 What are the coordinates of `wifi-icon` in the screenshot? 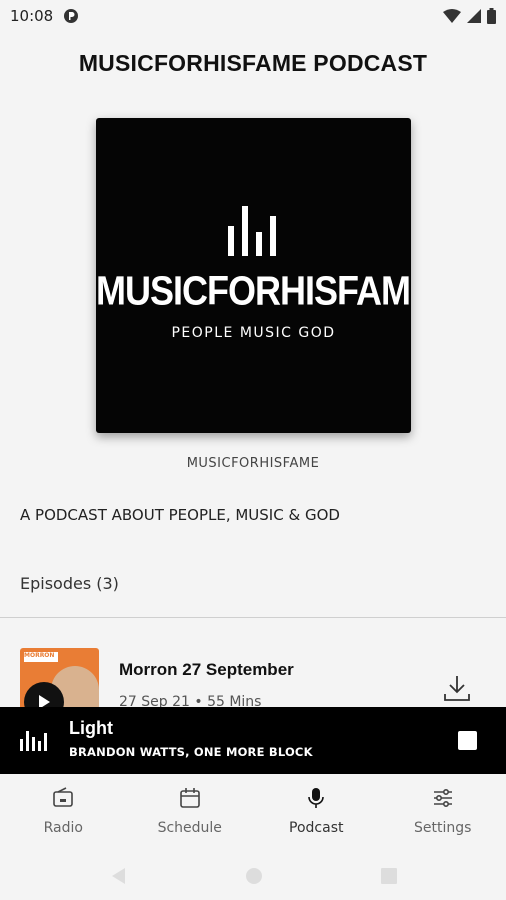 It's located at (452, 16).